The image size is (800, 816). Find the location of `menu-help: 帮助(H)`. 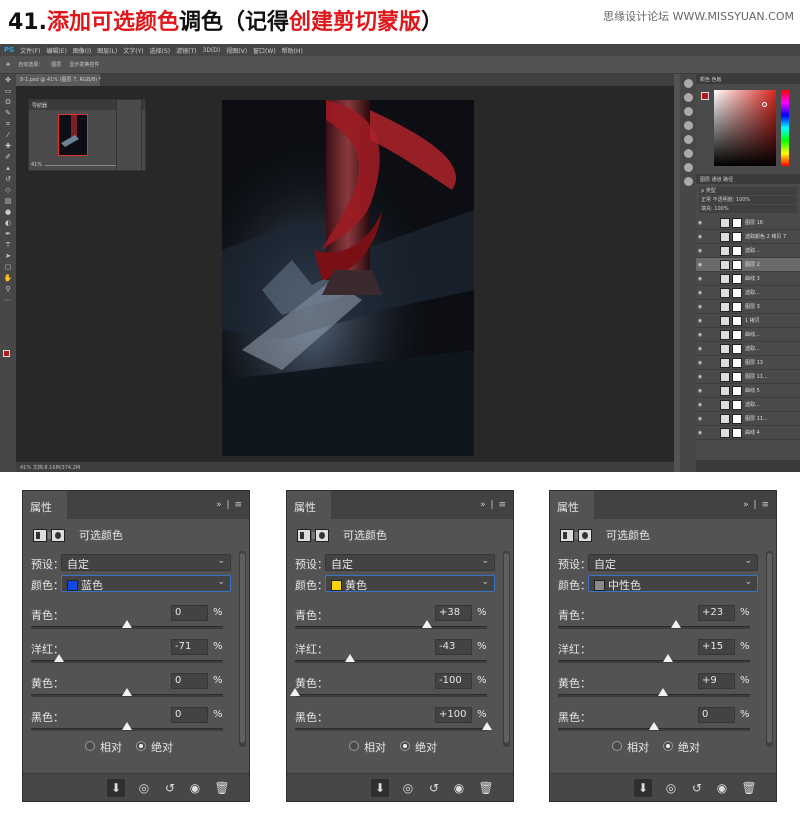

menu-help: 帮助(H) is located at coordinates (292, 50).